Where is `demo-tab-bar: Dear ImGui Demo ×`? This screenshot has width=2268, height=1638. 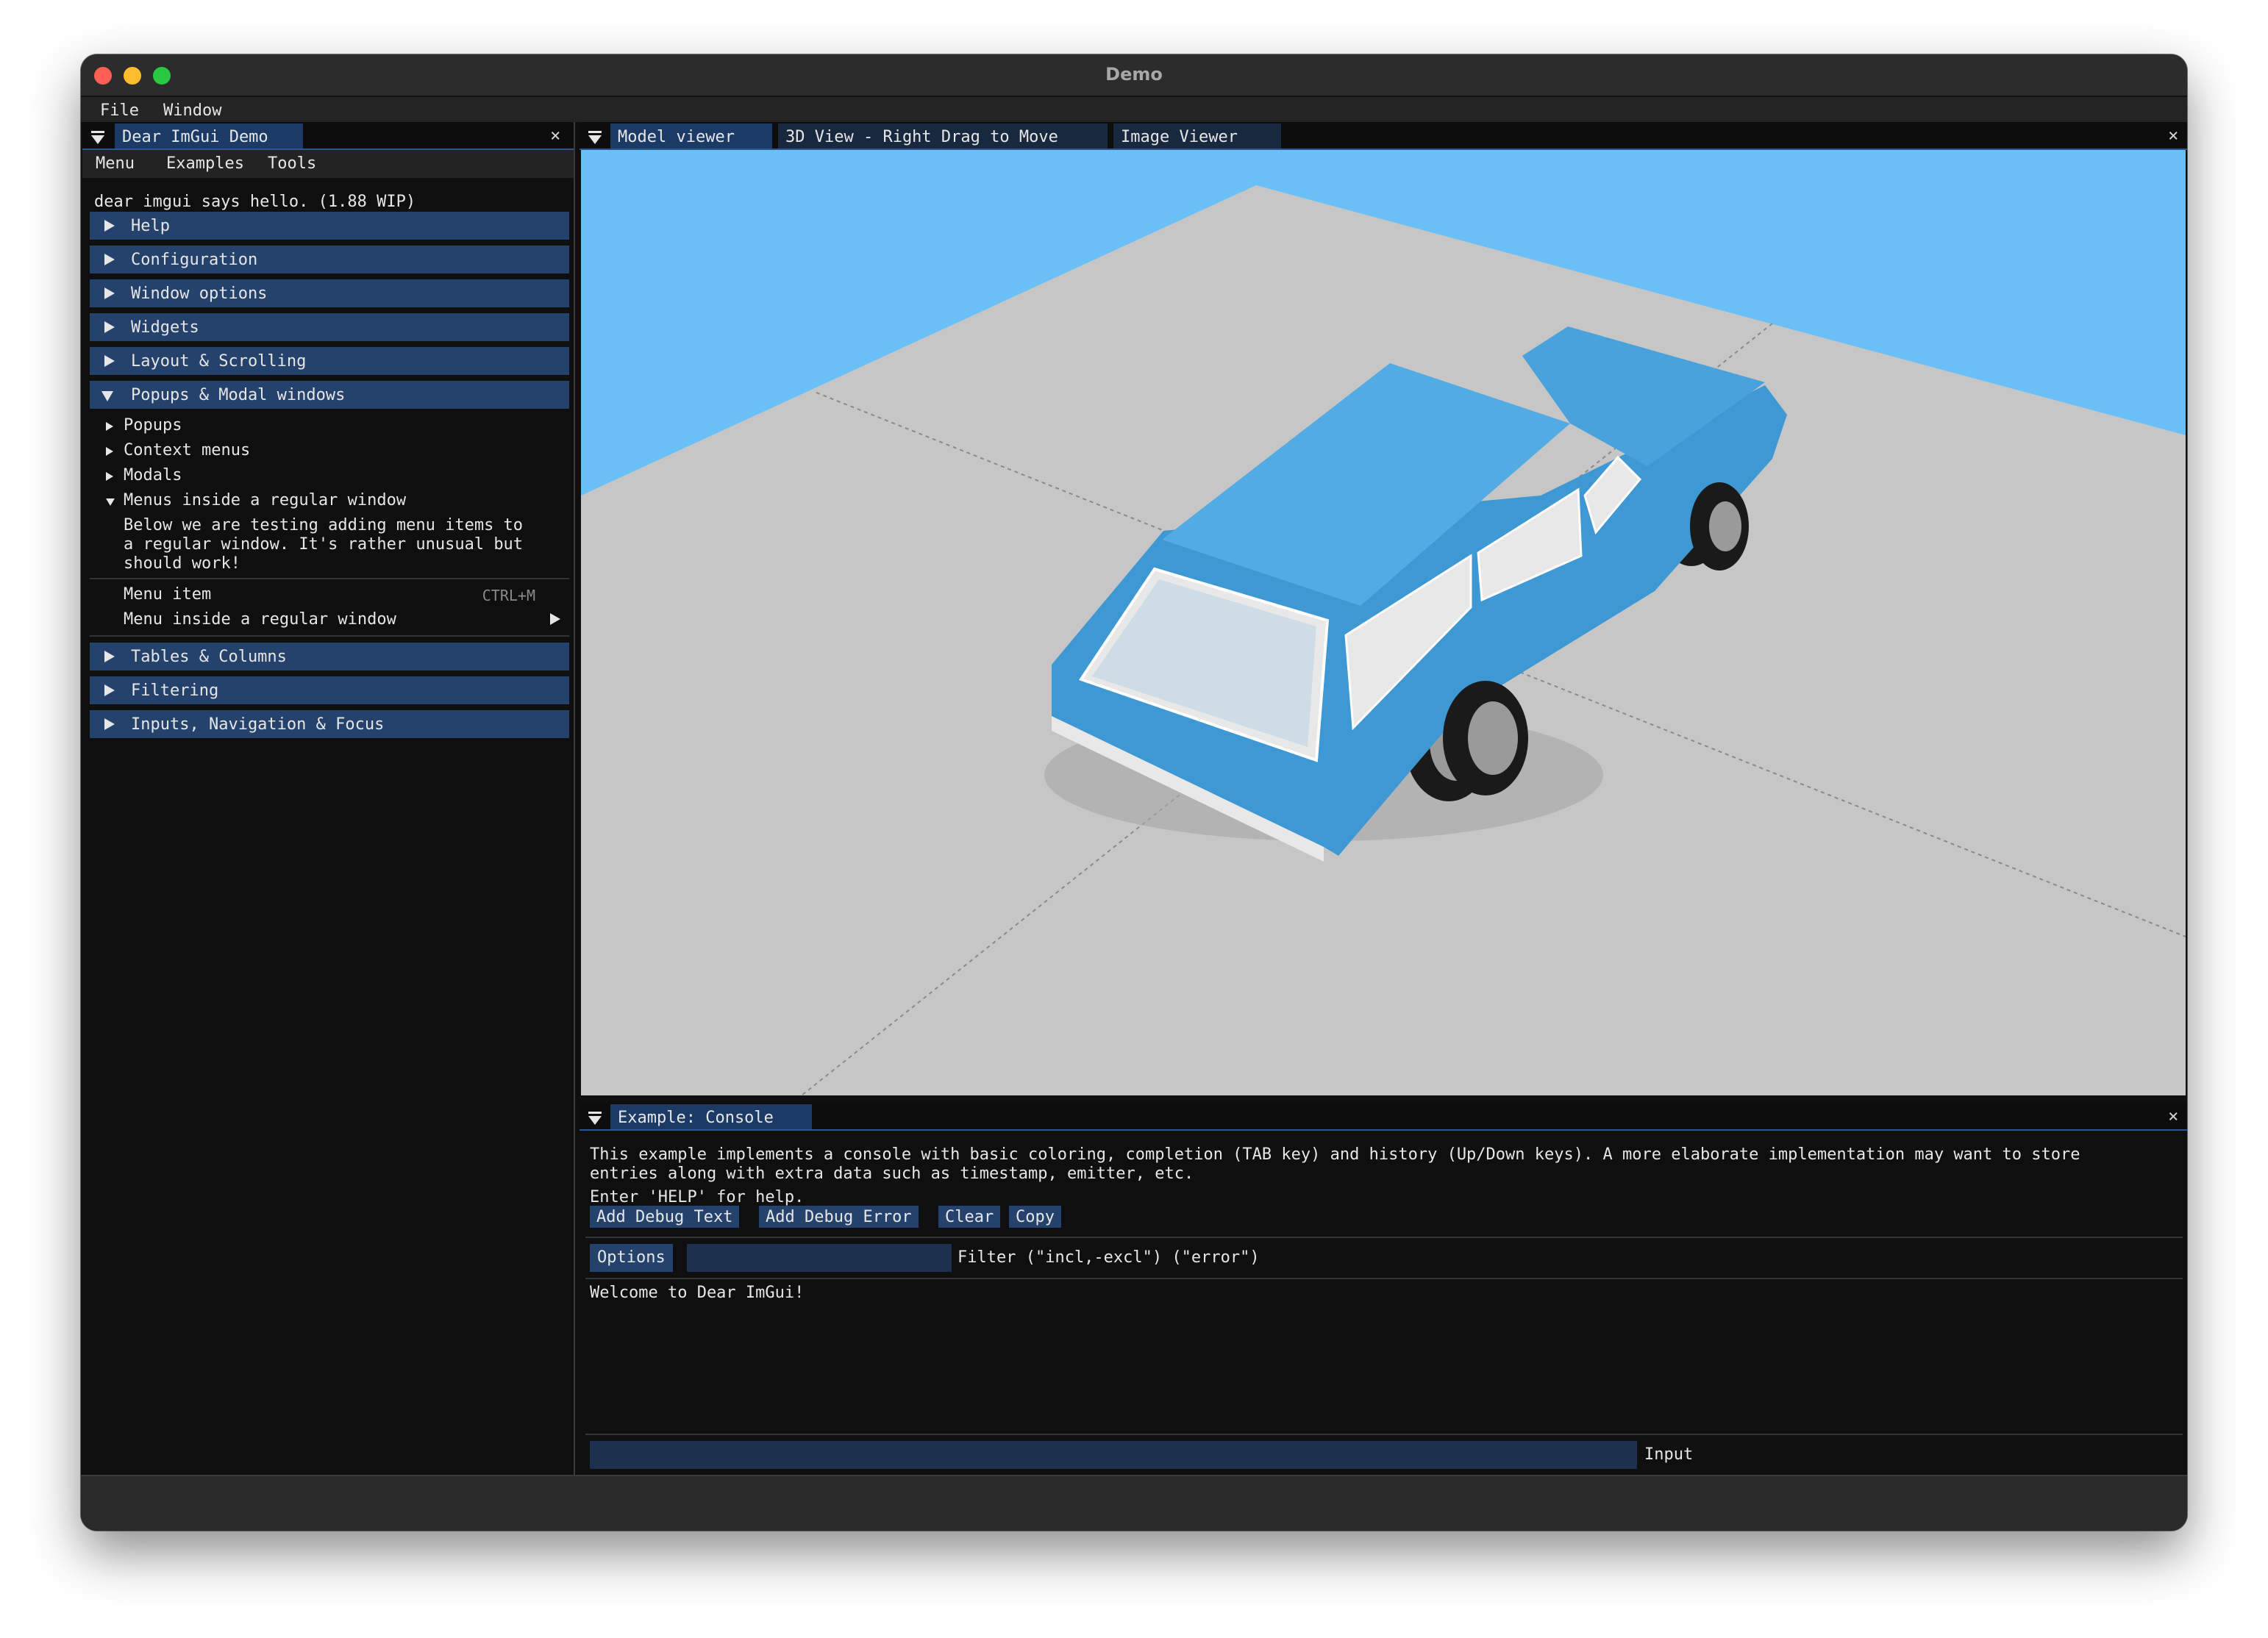 demo-tab-bar: Dear ImGui Demo × is located at coordinates (328, 136).